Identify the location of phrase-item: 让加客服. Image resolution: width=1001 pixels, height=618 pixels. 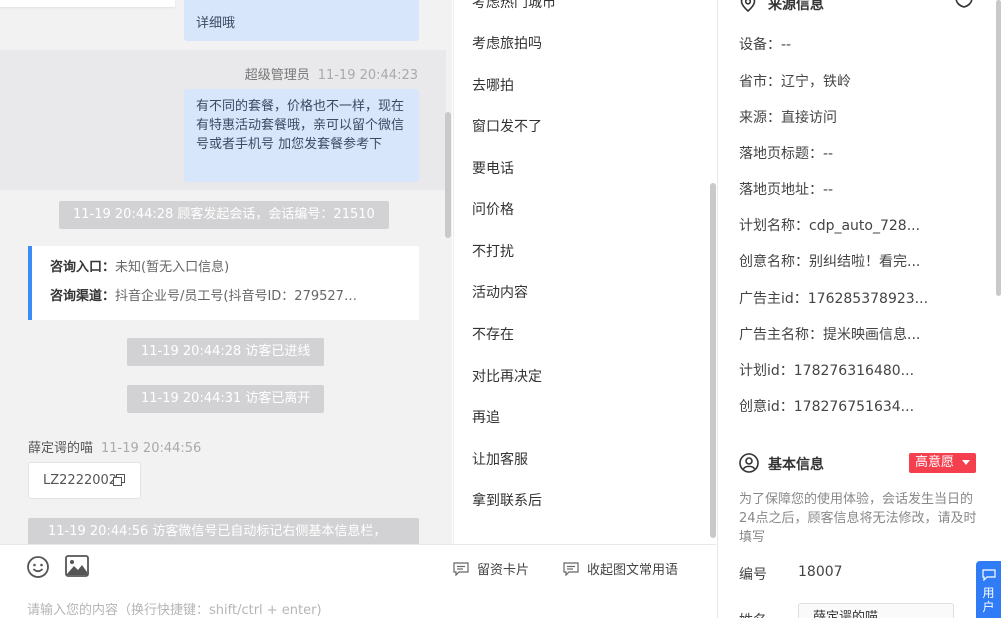
(500, 459).